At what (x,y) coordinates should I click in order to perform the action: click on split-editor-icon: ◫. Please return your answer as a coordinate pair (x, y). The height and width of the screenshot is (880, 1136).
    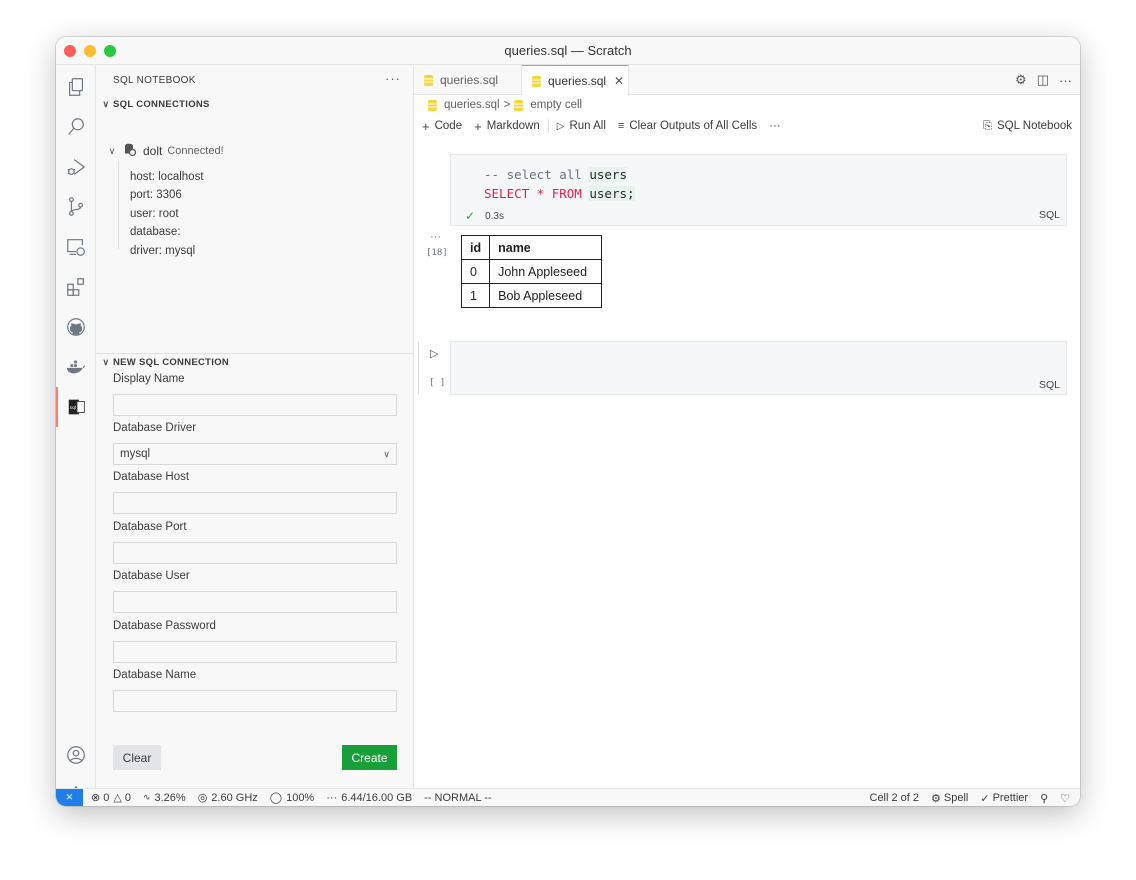
    Looking at the image, I should click on (1043, 80).